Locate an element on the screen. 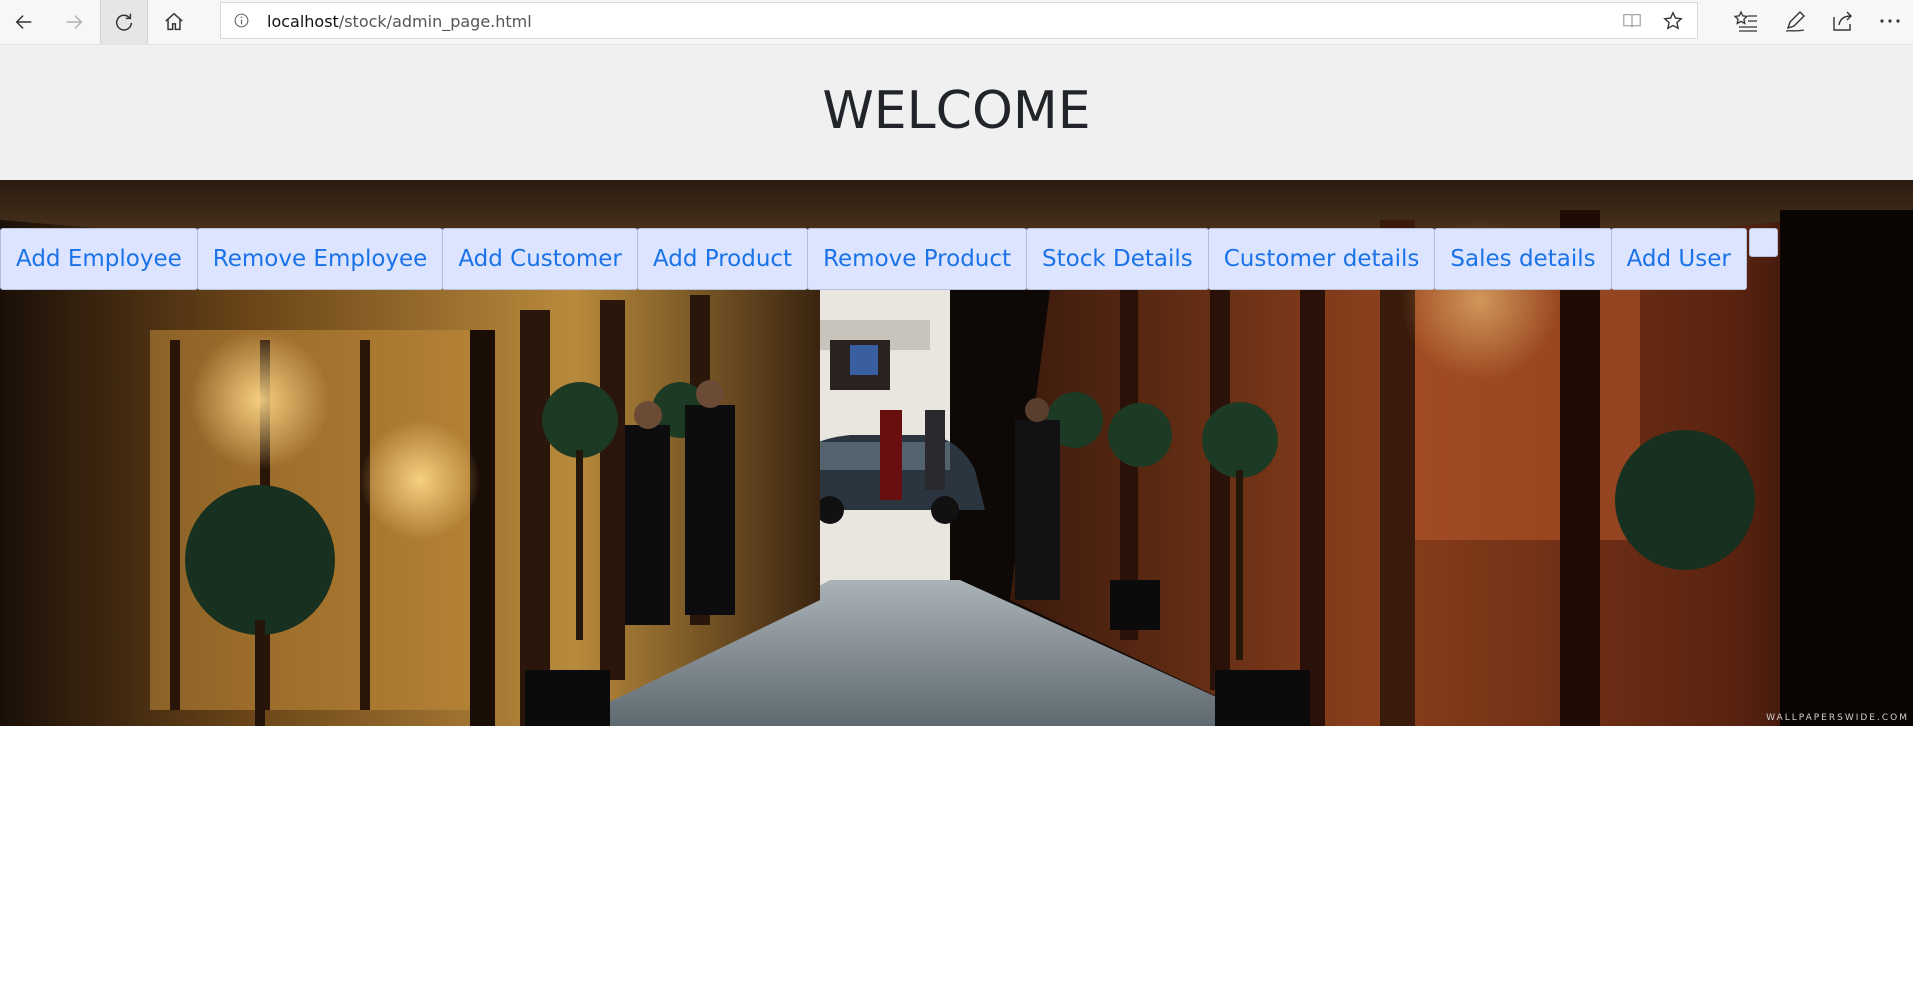  url-path: /stock/admin_page.html is located at coordinates (435, 21).